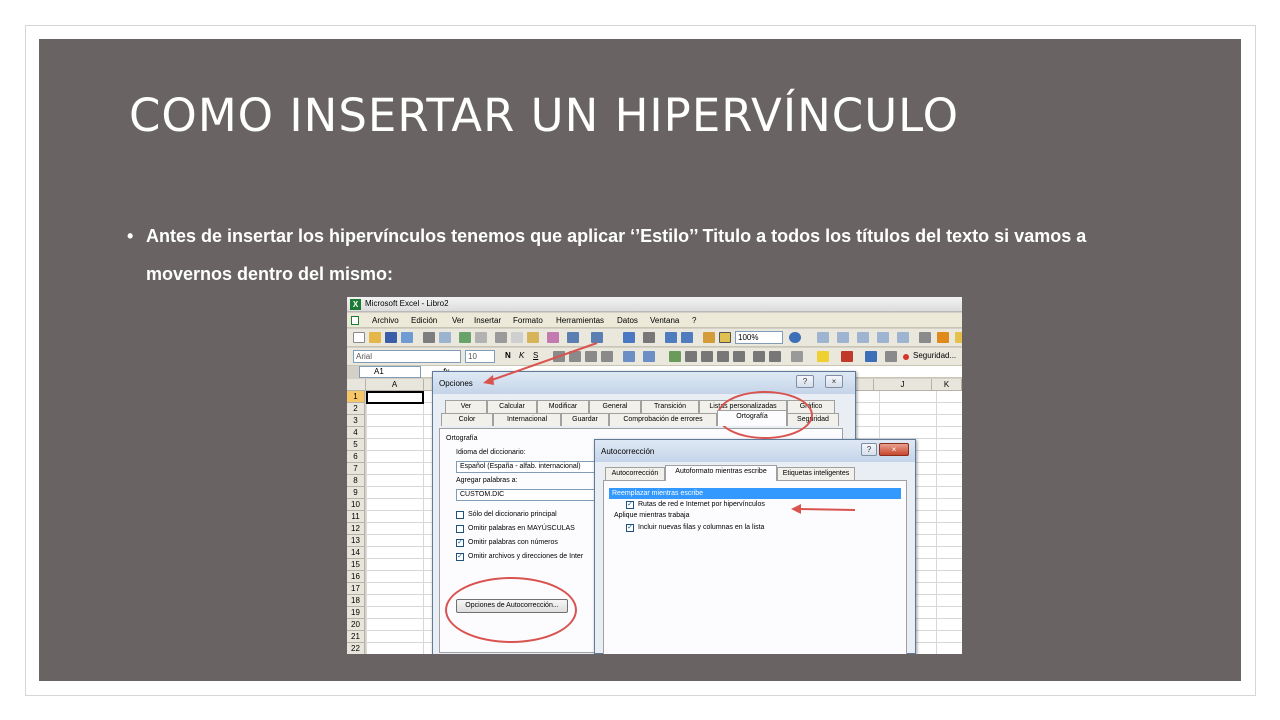  Describe the element at coordinates (488, 380) in the screenshot. I see `annotation-arrow-options-head` at that location.